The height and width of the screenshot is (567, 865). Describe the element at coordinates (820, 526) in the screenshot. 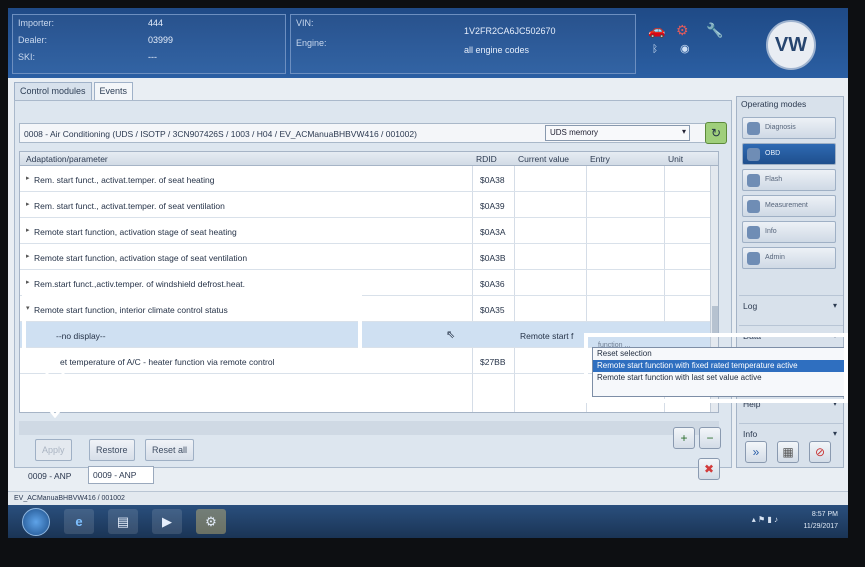

I see `clock-date: 11/29/2017` at that location.